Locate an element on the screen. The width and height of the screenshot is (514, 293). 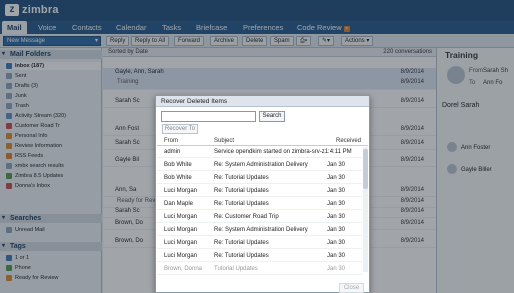
search-input is located at coordinates (208, 116).